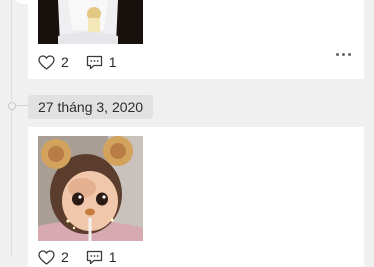  I want to click on date-separator: 27 tháng 3, 2020, so click(91, 107).